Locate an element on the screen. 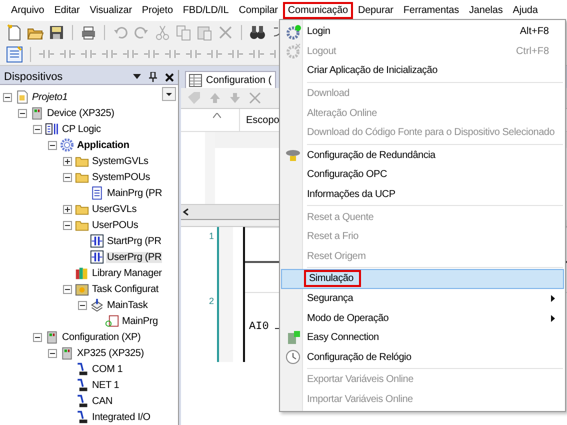  tree-item: MainPrg is located at coordinates (140, 321).